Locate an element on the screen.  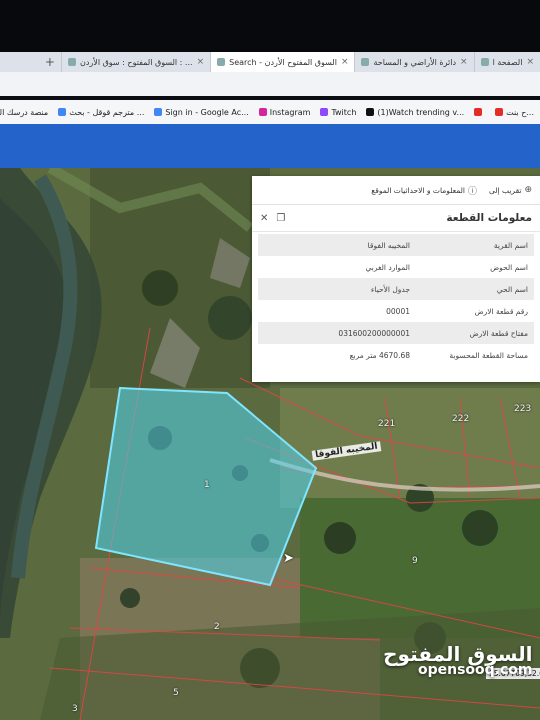
info-row-district: اسم الحي جدول الأحياء is located at coordinates (396, 289).